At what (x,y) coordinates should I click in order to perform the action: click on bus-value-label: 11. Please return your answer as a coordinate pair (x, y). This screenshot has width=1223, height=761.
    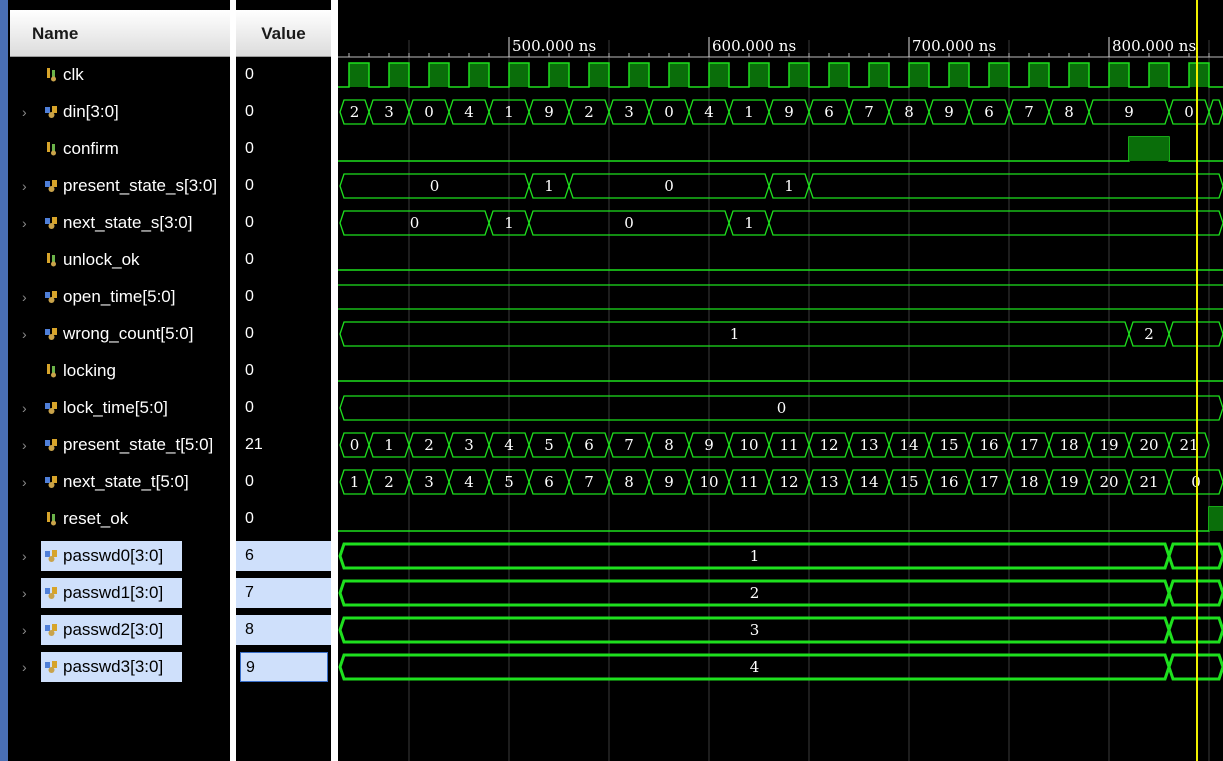
    Looking at the image, I should click on (788, 445).